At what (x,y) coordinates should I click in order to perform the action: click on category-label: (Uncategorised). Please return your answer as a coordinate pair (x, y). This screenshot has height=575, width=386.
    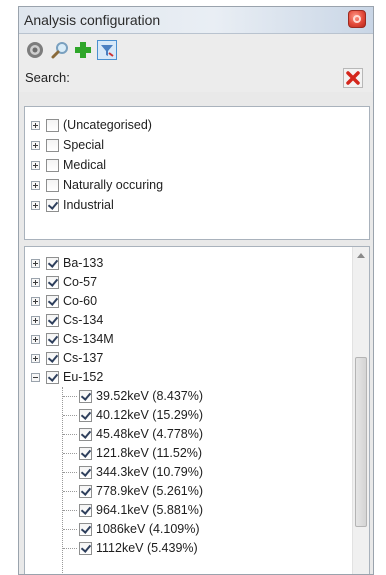
    Looking at the image, I should click on (107, 125).